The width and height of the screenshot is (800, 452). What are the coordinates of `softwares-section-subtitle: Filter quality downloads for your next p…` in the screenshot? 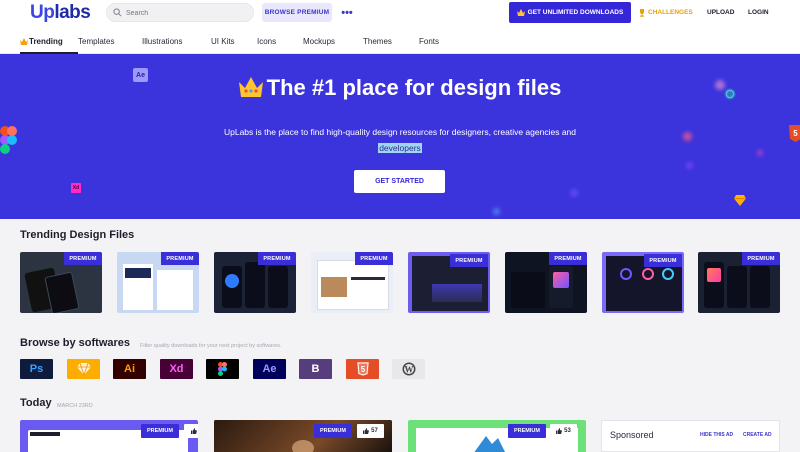 It's located at (211, 346).